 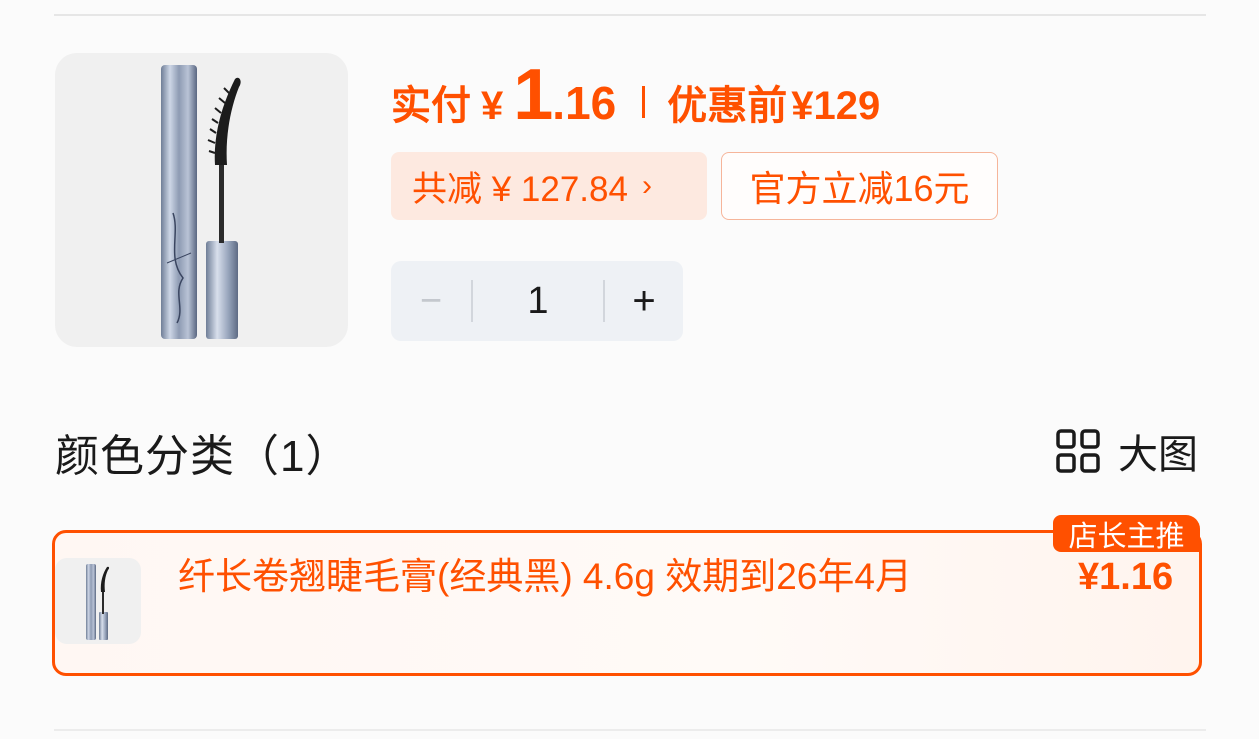 I want to click on price-line: 实付 ¥ 1 .16 优惠前 ¥129, so click(x=636, y=94).